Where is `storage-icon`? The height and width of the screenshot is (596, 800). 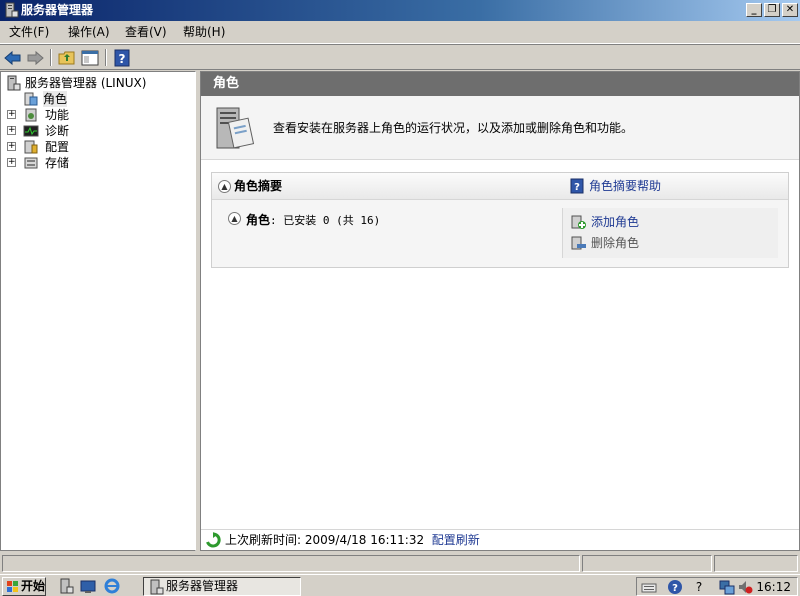 storage-icon is located at coordinates (31, 163).